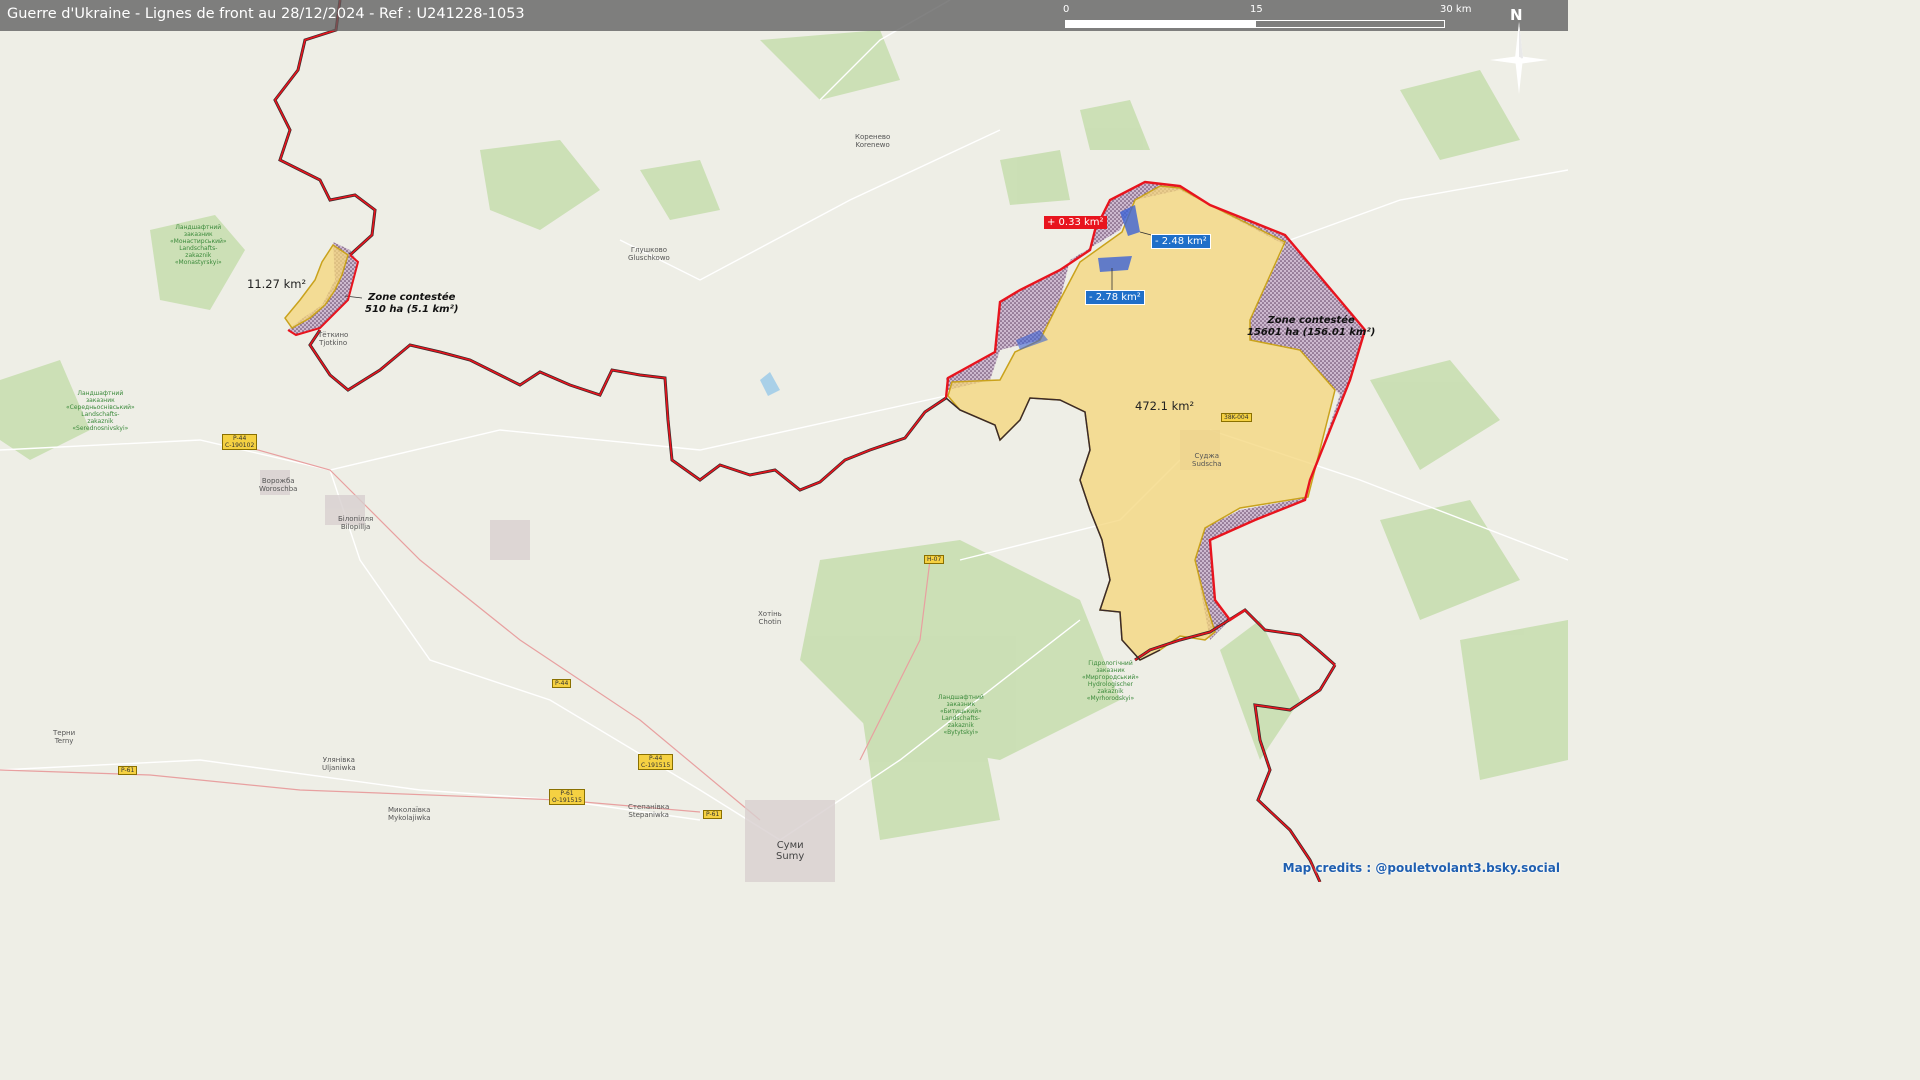 The image size is (1920, 1080). What do you see at coordinates (198, 255) in the screenshot?
I see `park-label-monastyrskyi-l5: zakaznik` at bounding box center [198, 255].